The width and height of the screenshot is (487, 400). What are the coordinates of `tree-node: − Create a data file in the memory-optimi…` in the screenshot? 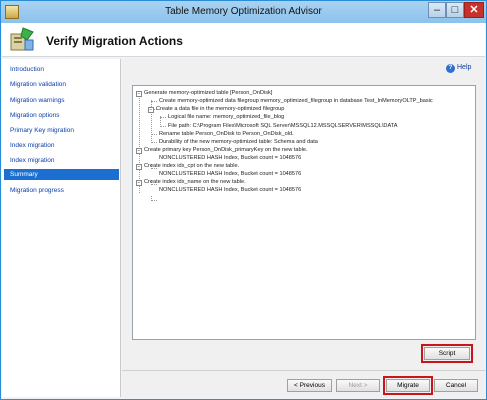 It's located at (216, 109).